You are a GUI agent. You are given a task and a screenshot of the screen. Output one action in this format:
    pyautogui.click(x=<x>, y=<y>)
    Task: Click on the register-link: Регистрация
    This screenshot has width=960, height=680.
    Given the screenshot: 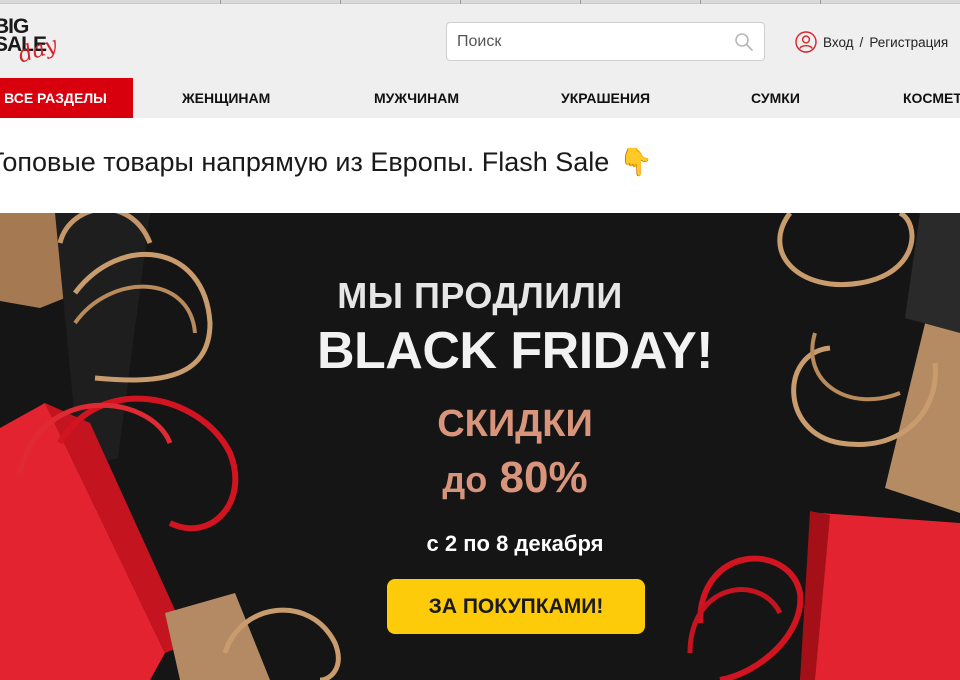 What is the action you would take?
    pyautogui.click(x=908, y=42)
    